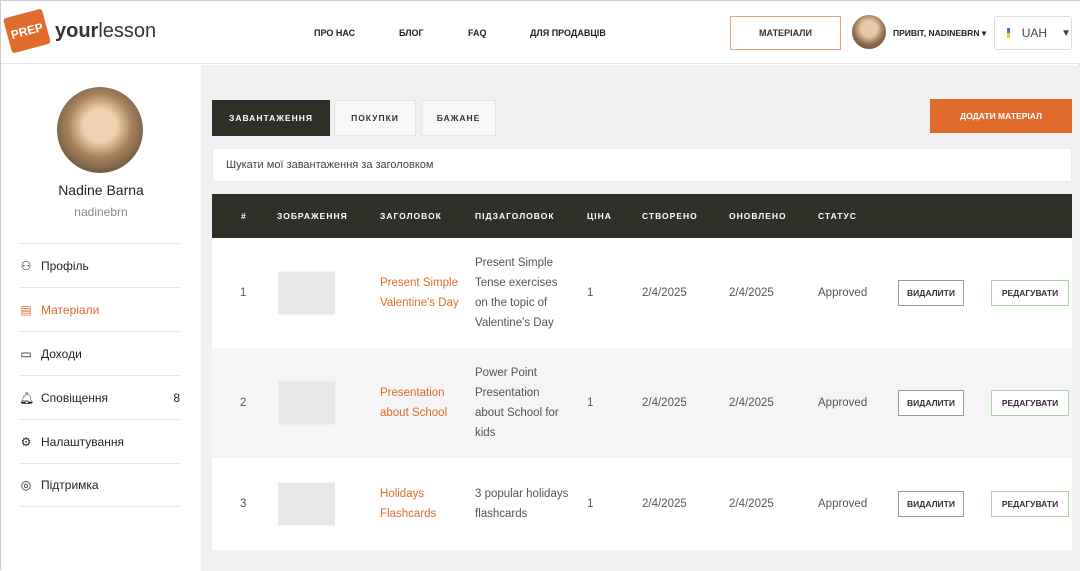  What do you see at coordinates (101, 190) in the screenshot?
I see `profile-name: Nadine Barna` at bounding box center [101, 190].